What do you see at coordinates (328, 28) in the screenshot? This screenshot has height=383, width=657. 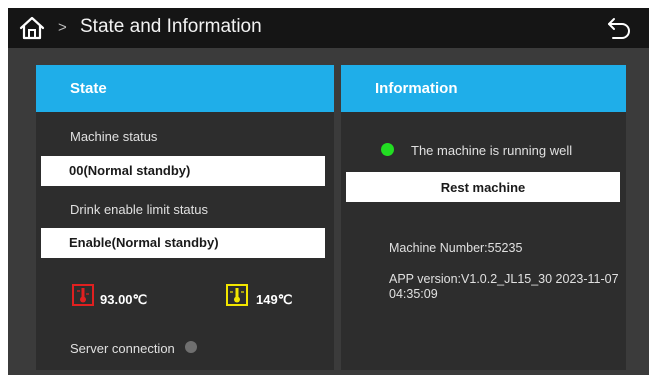 I see `top-bar: > State and Information` at bounding box center [328, 28].